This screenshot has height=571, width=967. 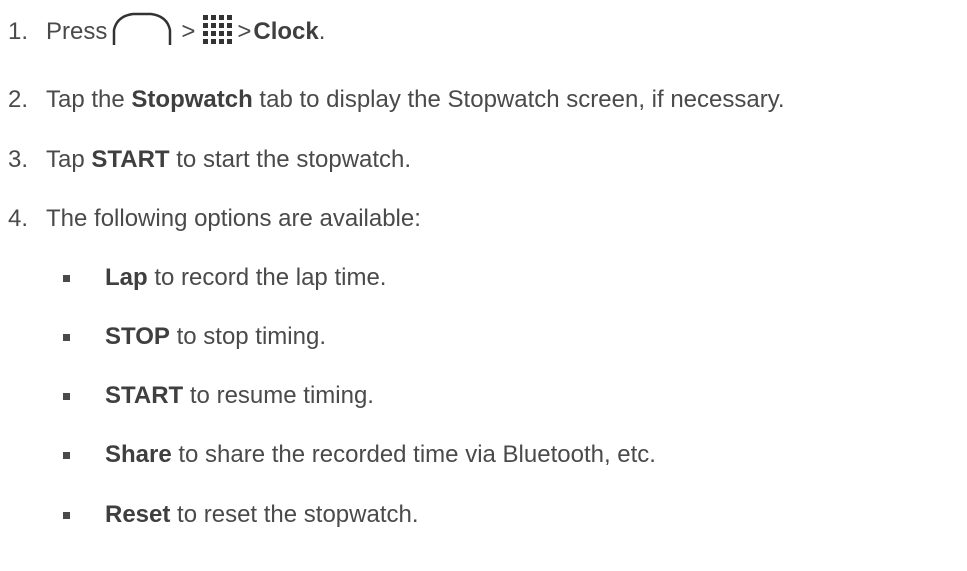 I want to click on option-reset: Reset to reset the stopwatch., so click(x=209, y=515).